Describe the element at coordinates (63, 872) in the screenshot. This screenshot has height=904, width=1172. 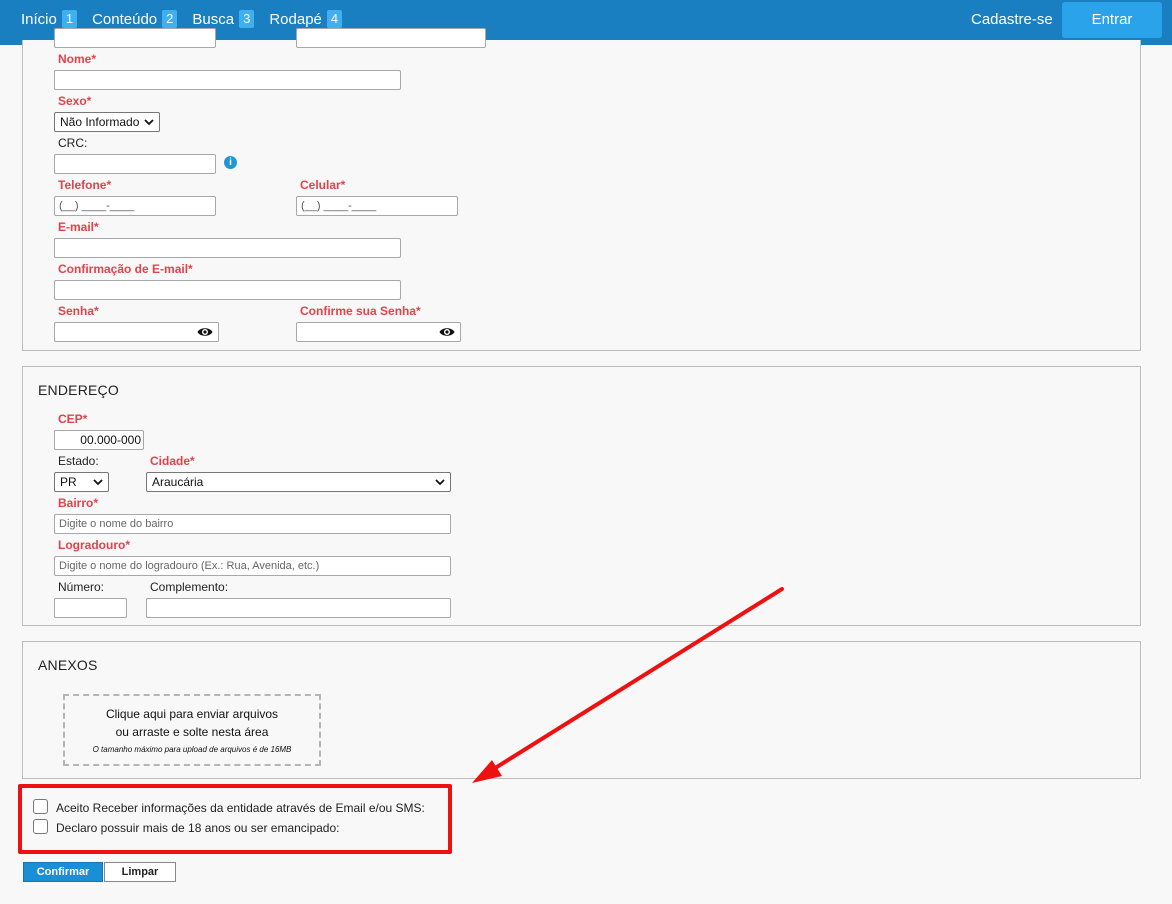
I see `confirm-button: Confirmar` at that location.